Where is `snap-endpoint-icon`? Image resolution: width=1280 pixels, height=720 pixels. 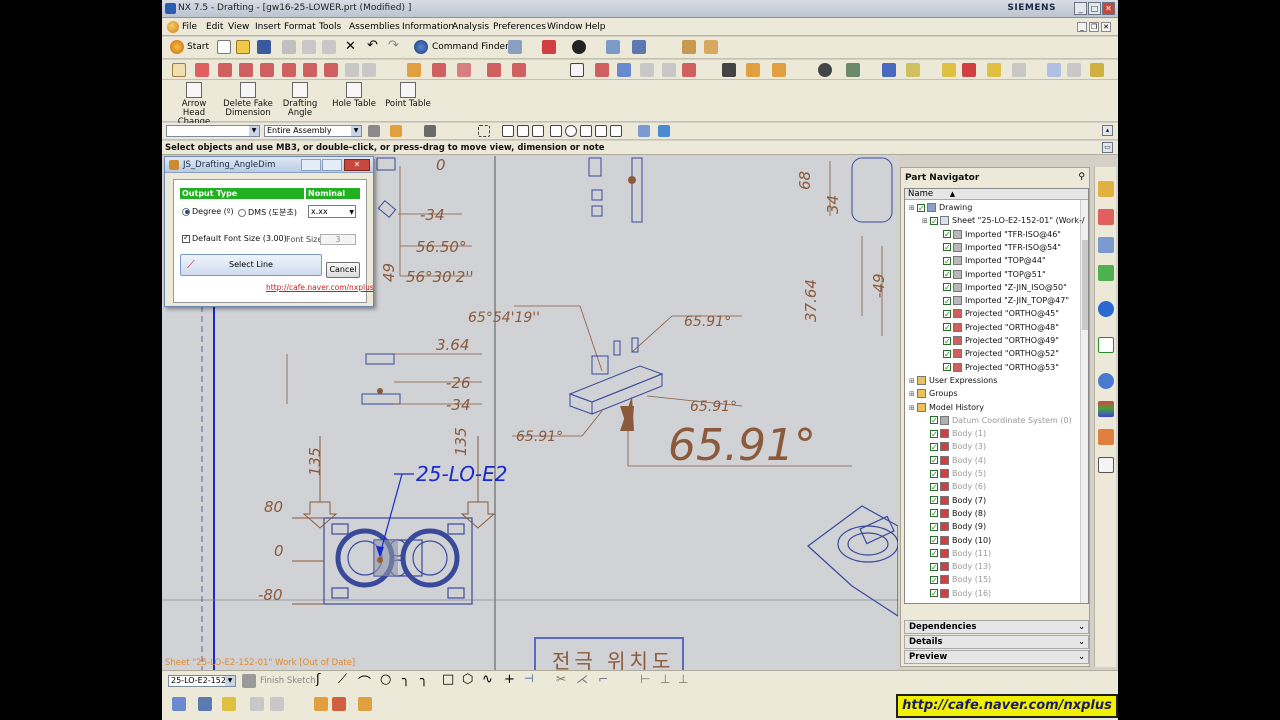
snap-endpoint-icon is located at coordinates (508, 131).